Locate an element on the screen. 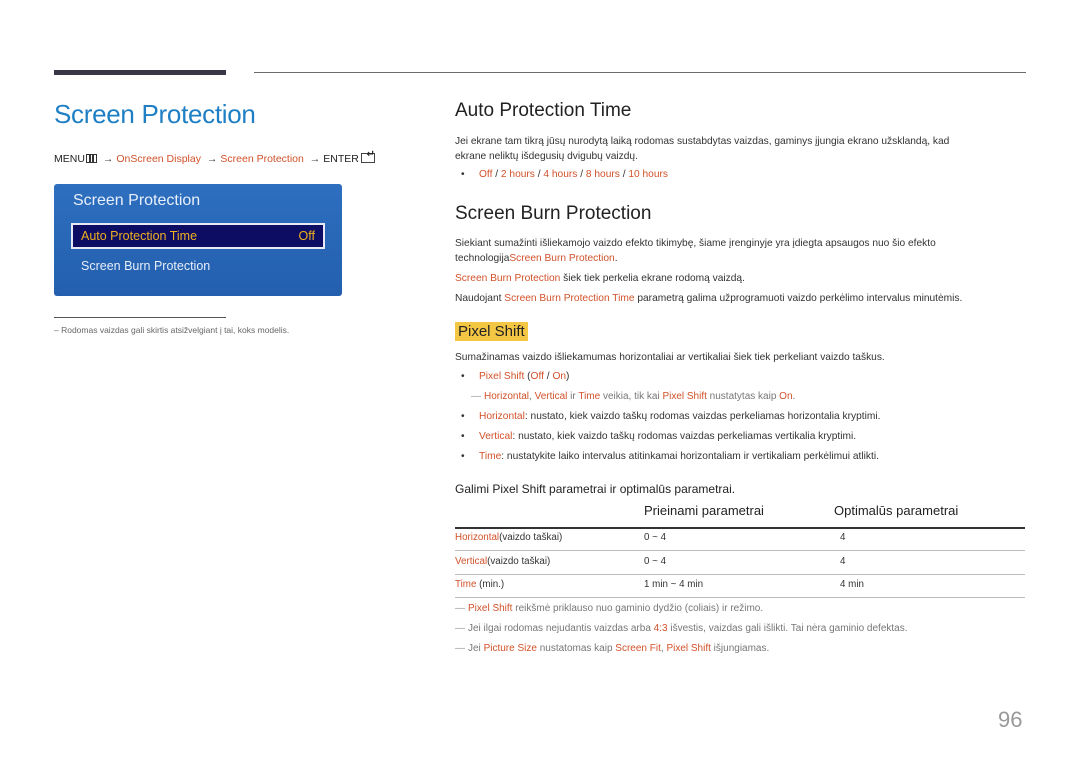  table-header-available: Prieinami parametrai is located at coordinates (704, 510).